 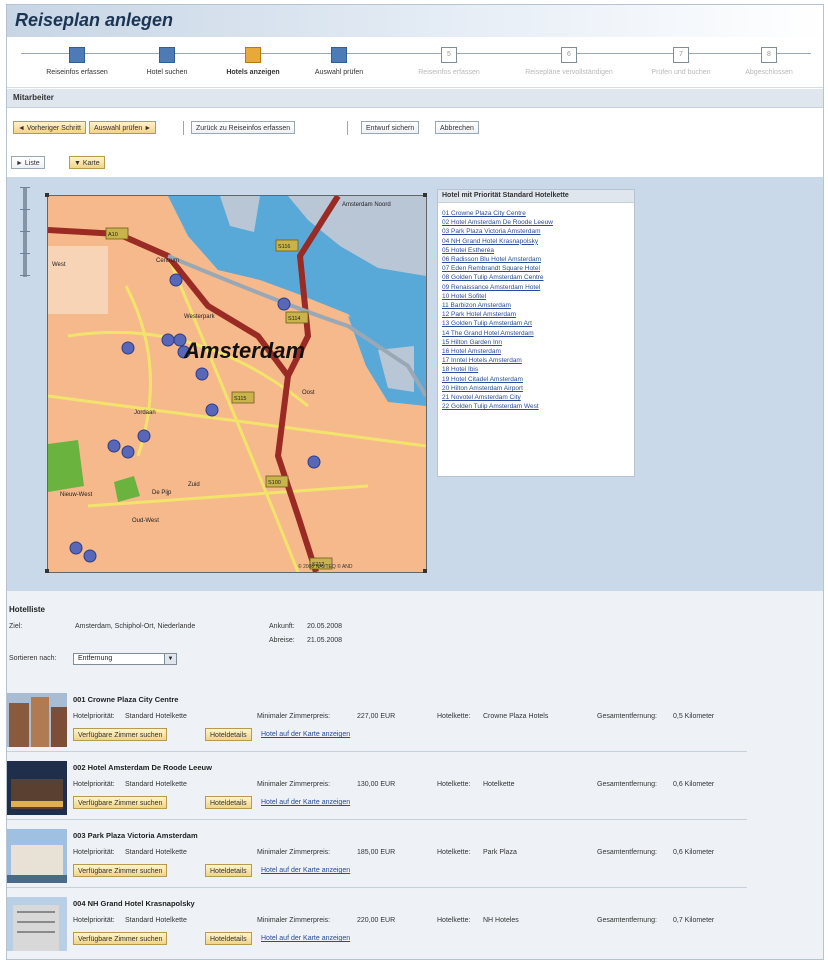 What do you see at coordinates (33, 97) in the screenshot?
I see `section-label: Mitarbeiter` at bounding box center [33, 97].